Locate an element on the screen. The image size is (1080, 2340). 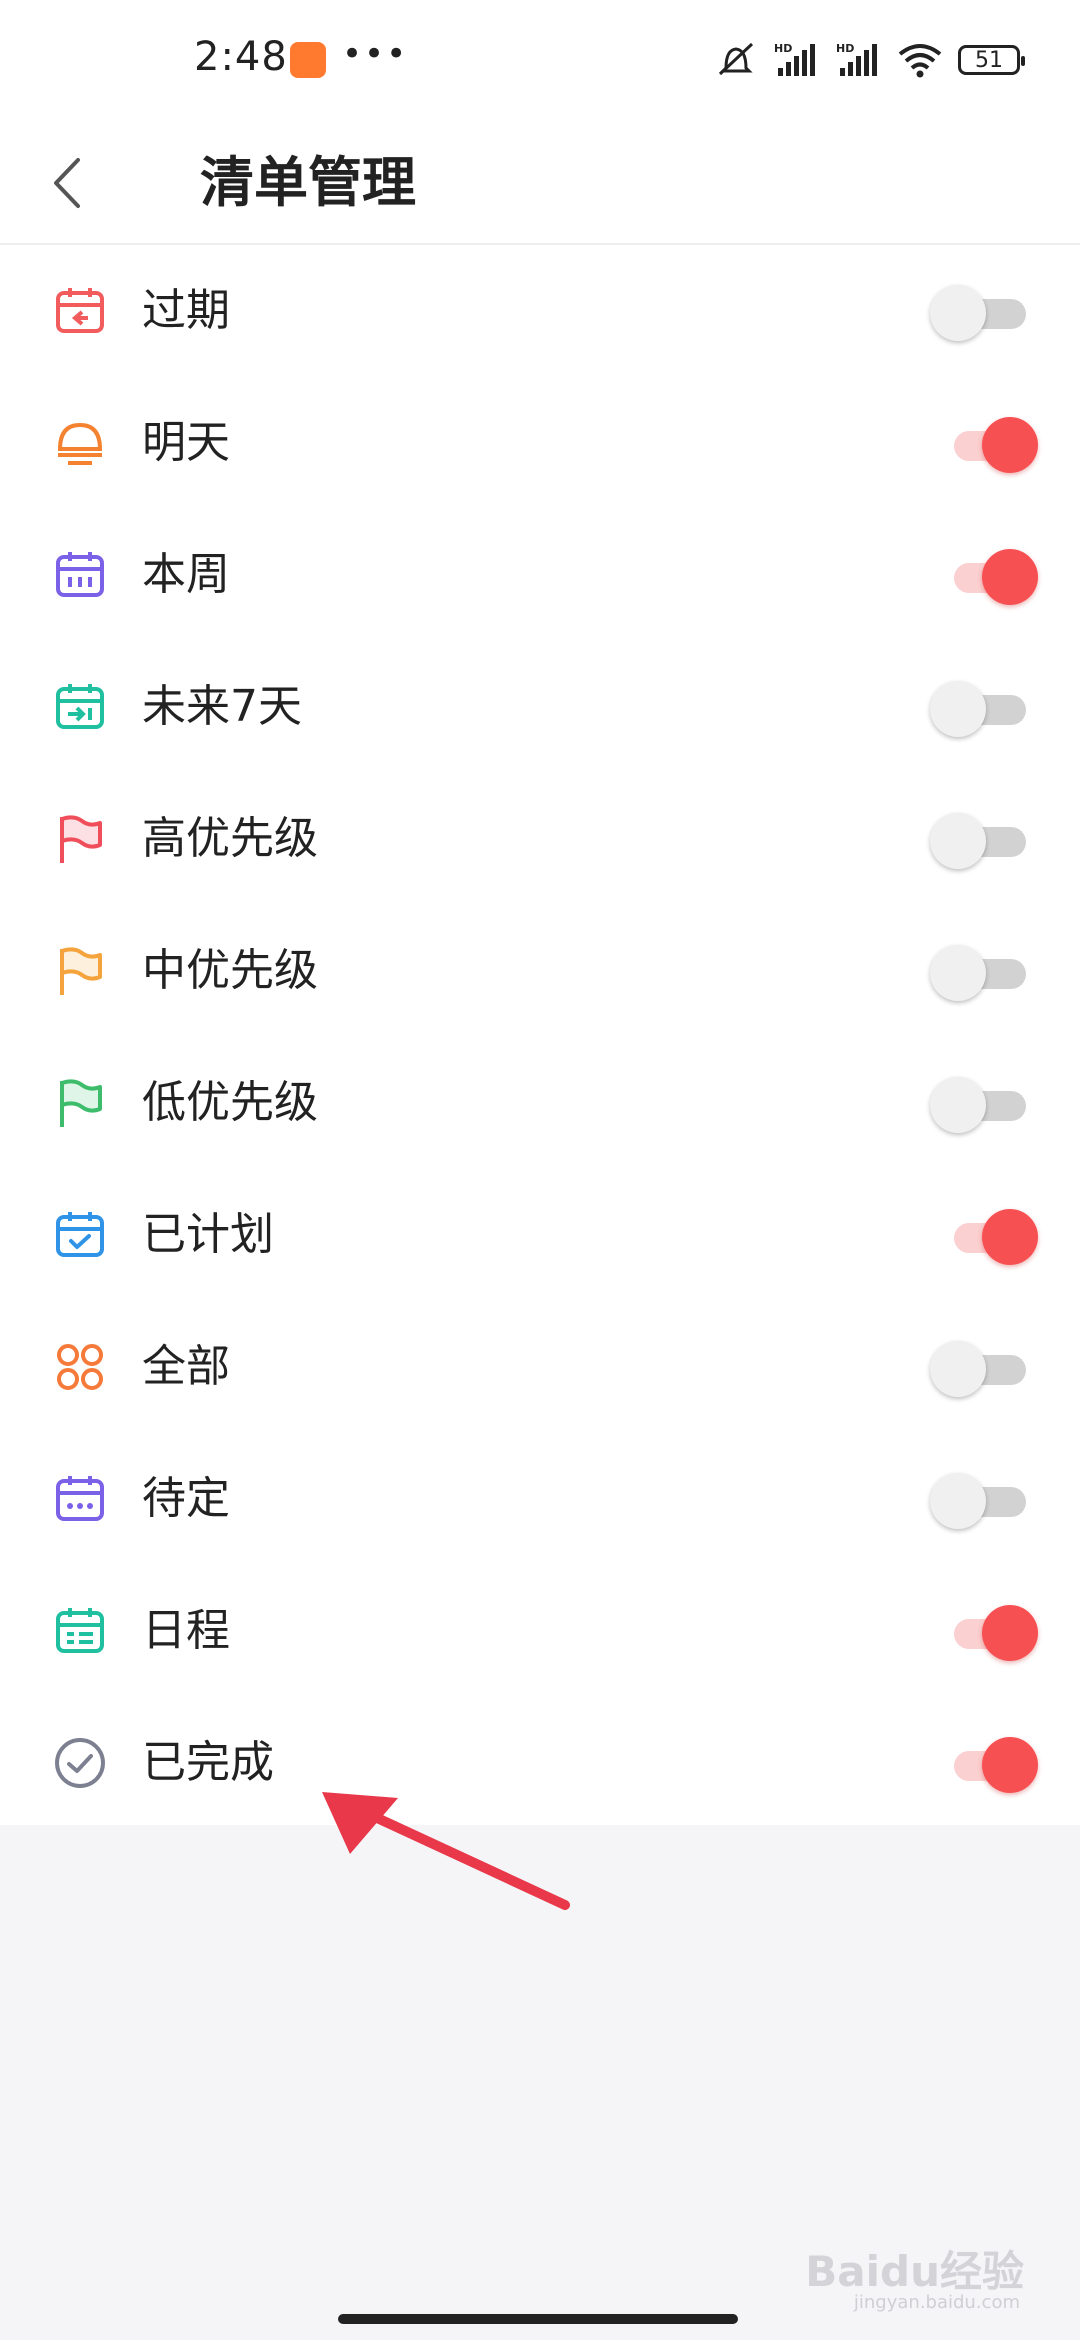
list-item-label: 低优先级 is located at coordinates (230, 1102).